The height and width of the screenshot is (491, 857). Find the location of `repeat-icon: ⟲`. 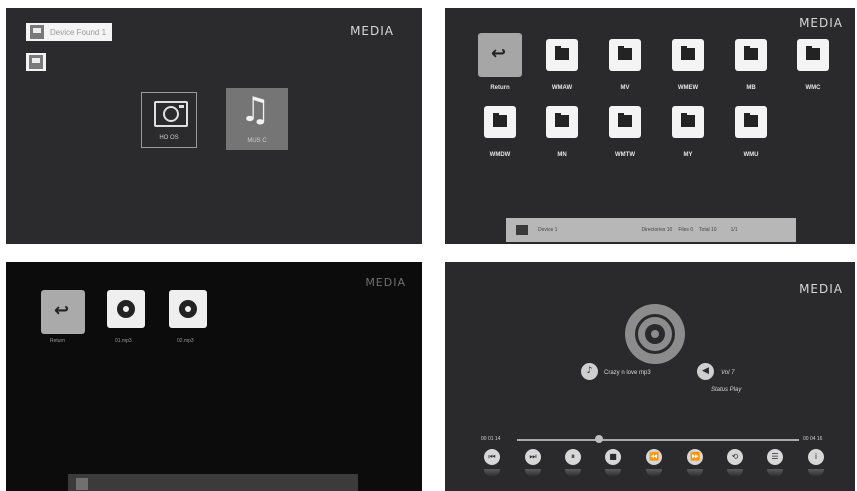

repeat-icon: ⟲ is located at coordinates (735, 457).